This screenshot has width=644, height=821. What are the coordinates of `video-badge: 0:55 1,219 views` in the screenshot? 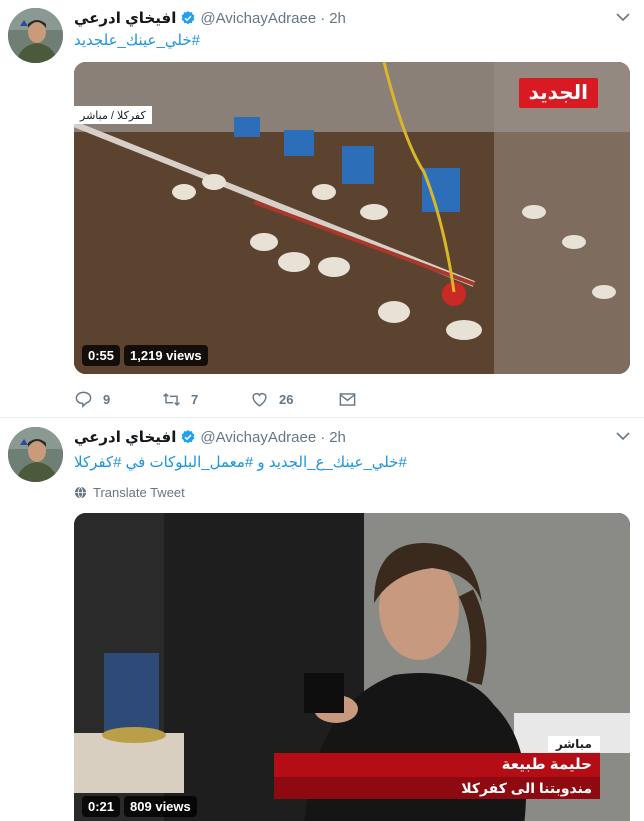 It's located at (145, 355).